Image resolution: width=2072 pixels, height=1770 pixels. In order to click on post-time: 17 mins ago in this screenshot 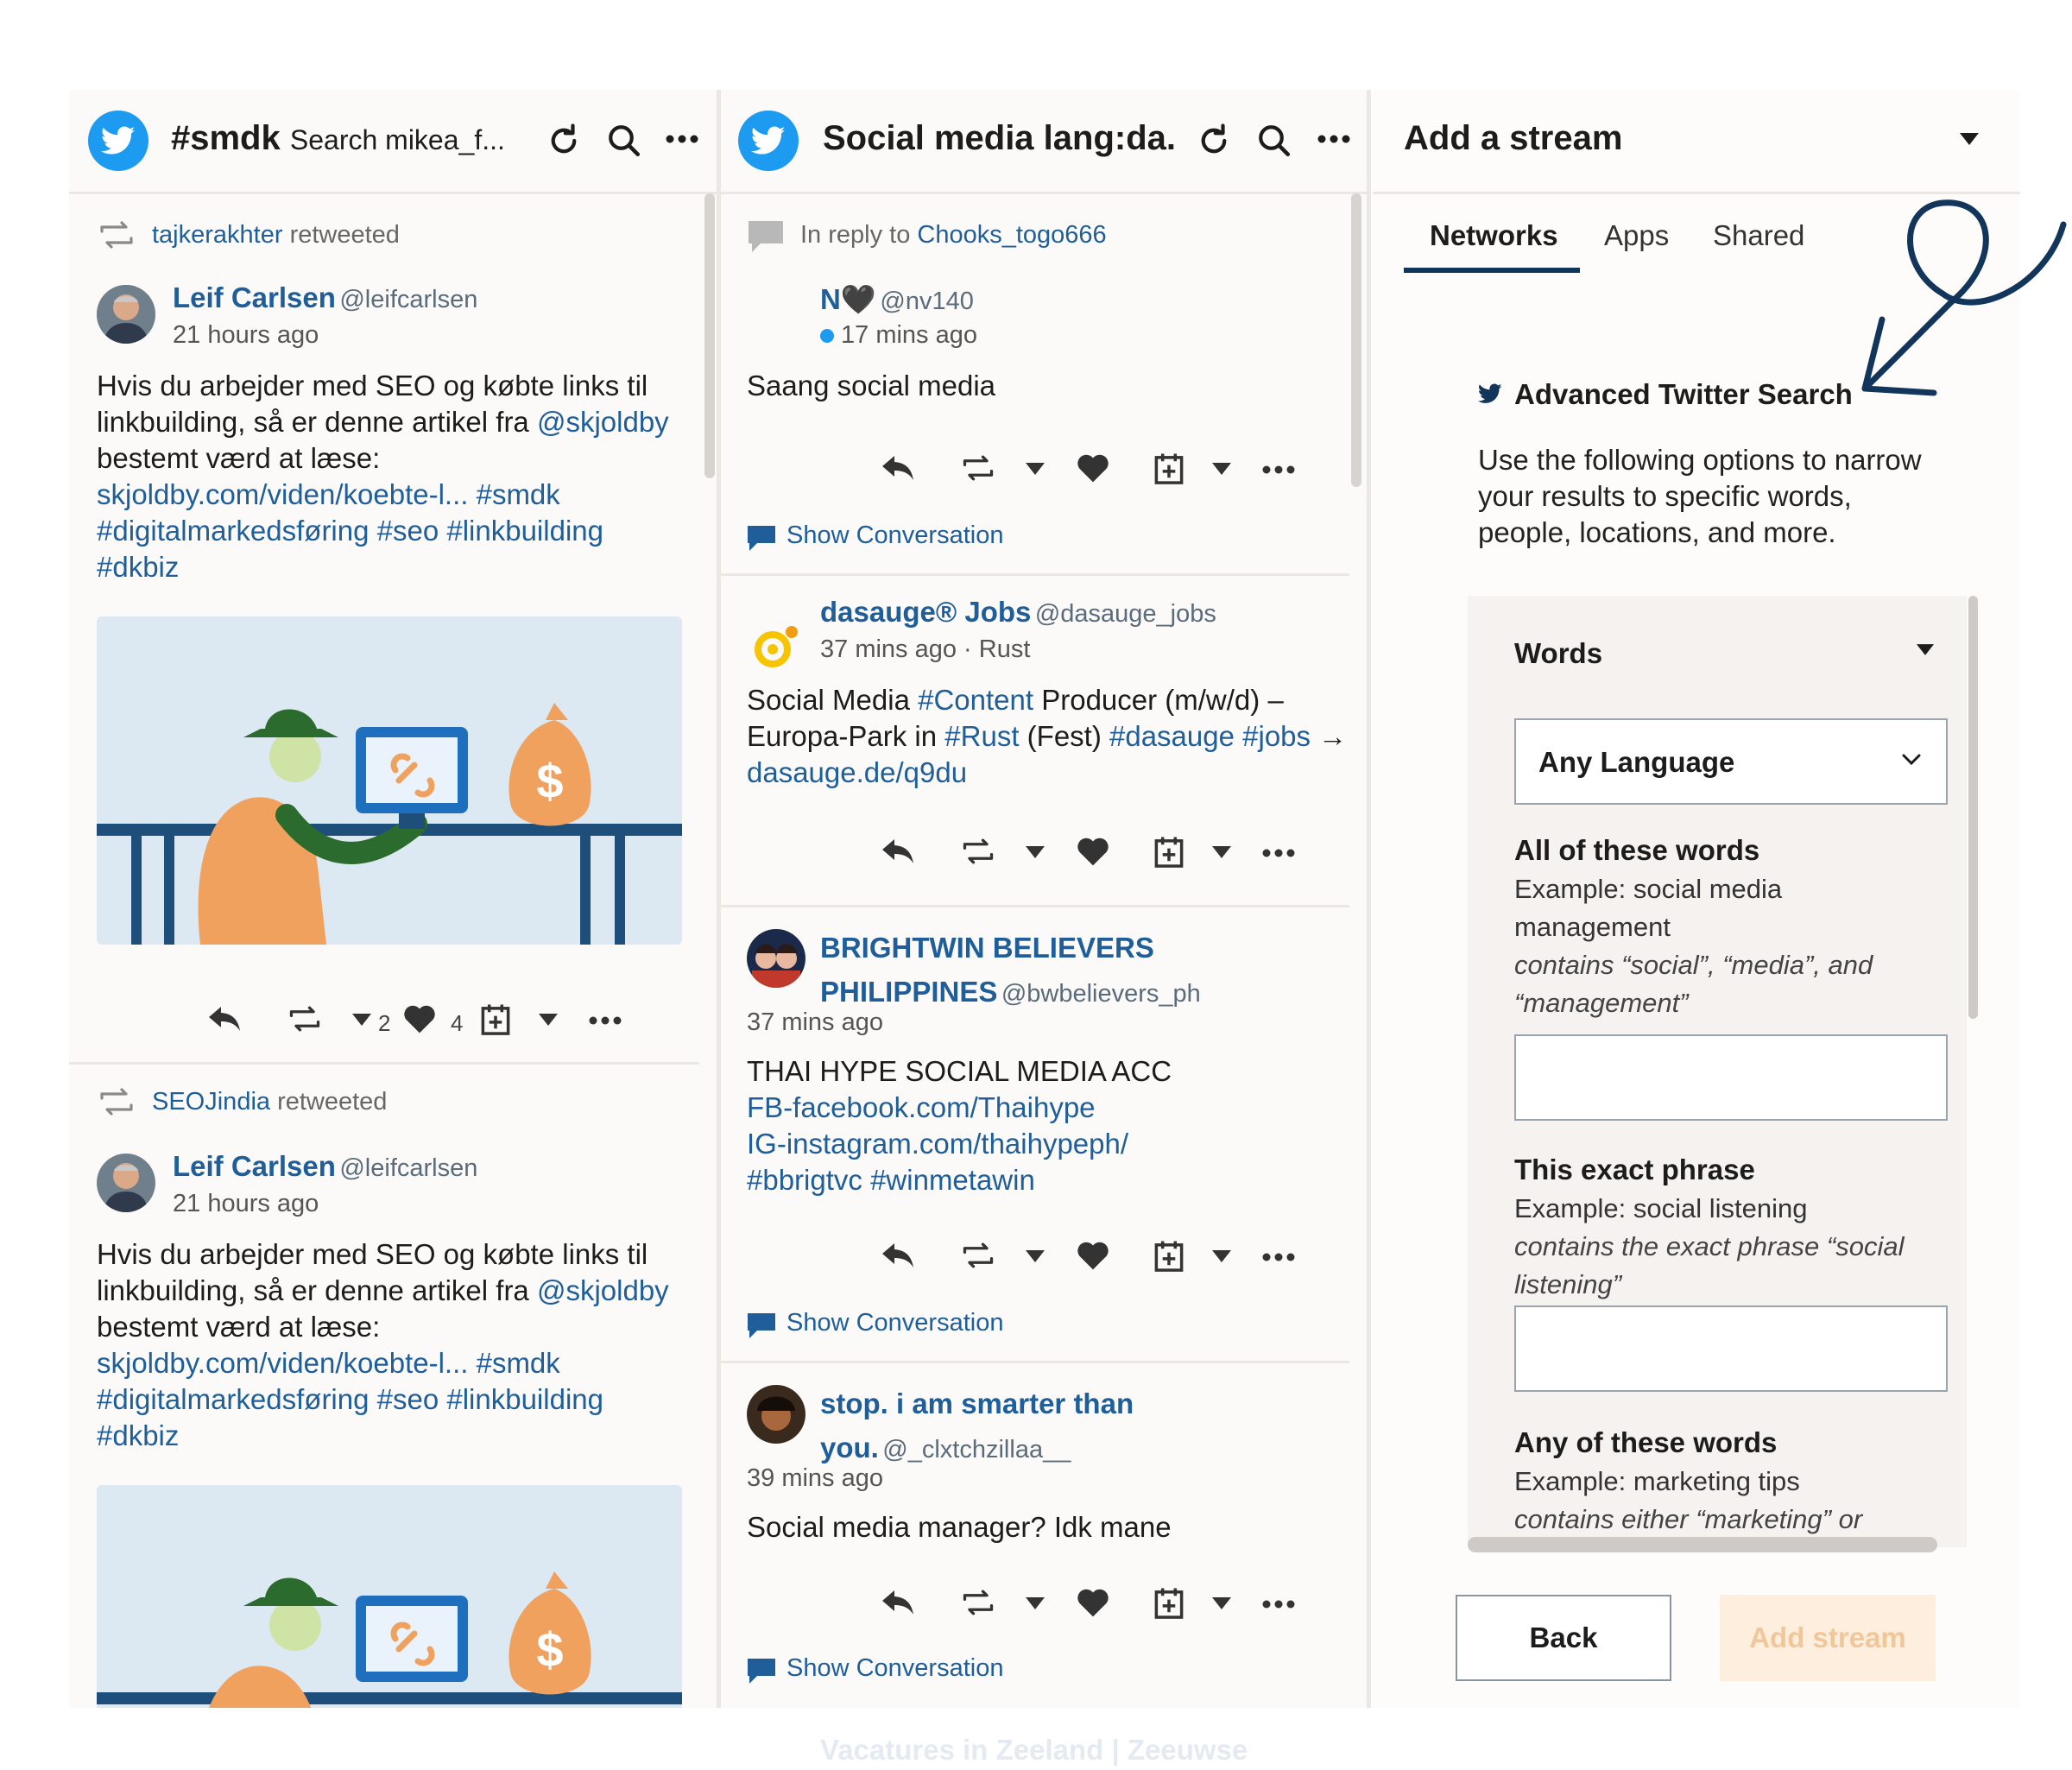, I will do `click(909, 335)`.